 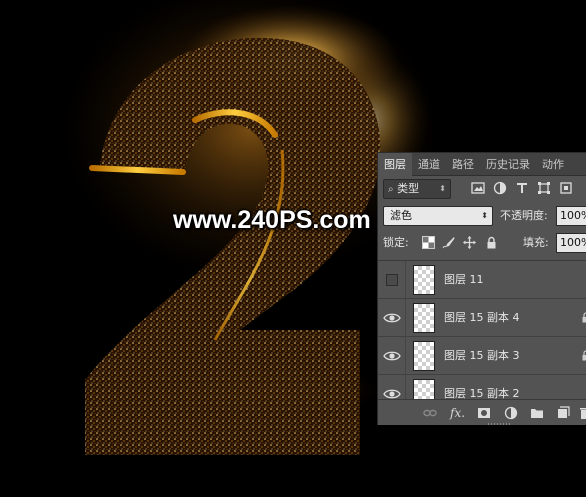 What do you see at coordinates (571, 243) in the screenshot?
I see `fill-input: 100%` at bounding box center [571, 243].